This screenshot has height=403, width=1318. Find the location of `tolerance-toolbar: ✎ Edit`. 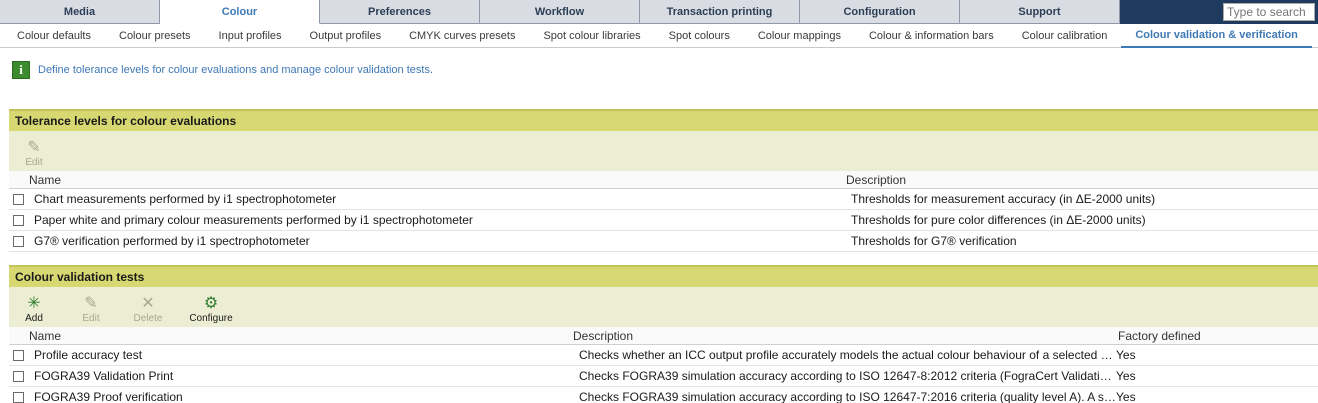

tolerance-toolbar: ✎ Edit is located at coordinates (663, 151).